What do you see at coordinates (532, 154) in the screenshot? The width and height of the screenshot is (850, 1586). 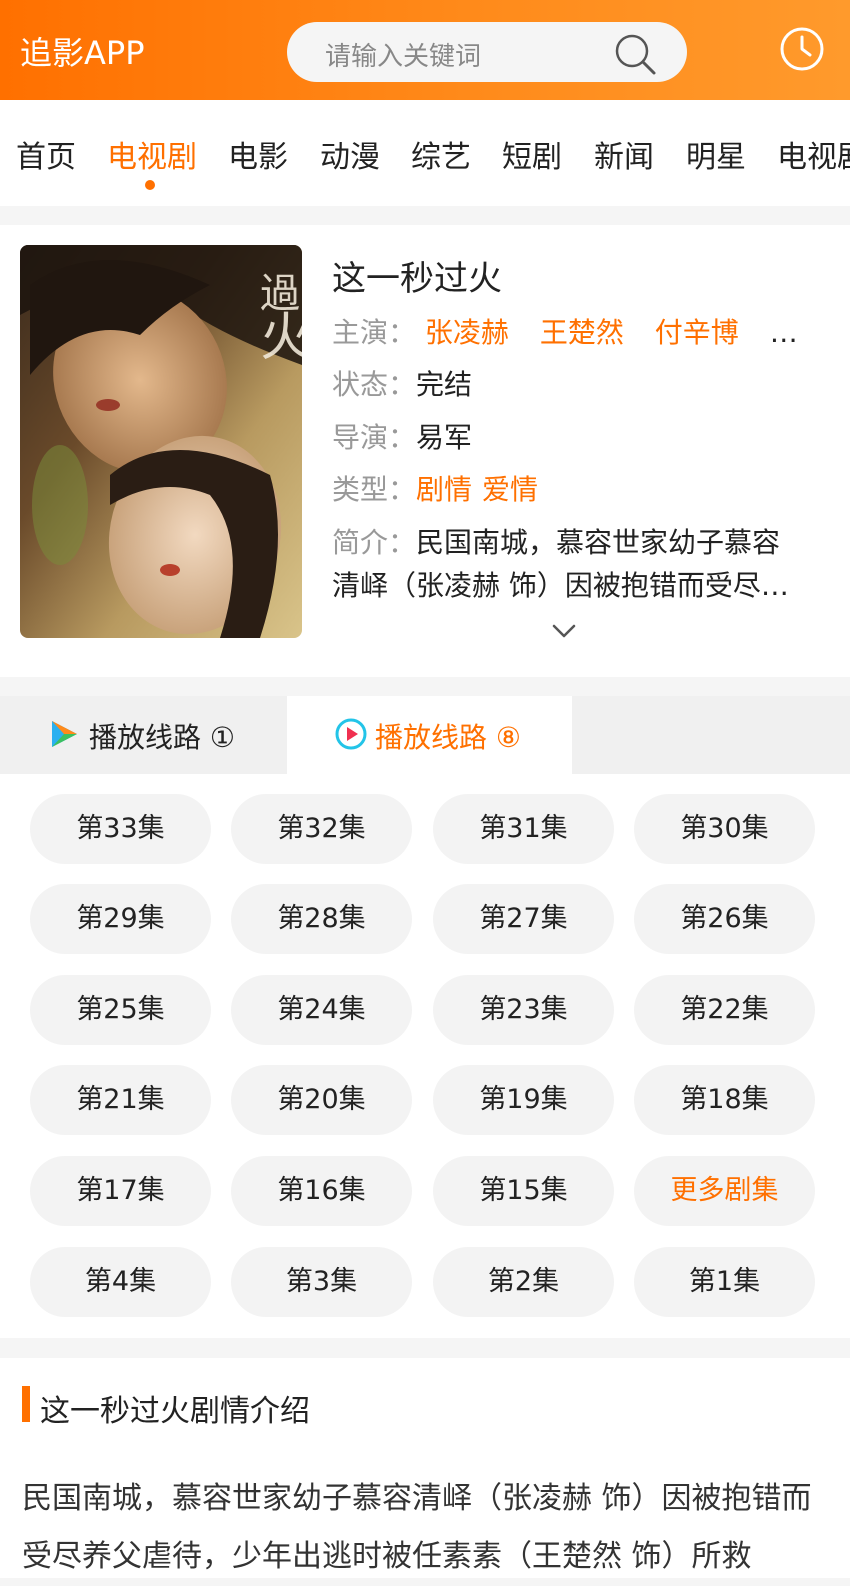 I see `nav-item-short: 短剧` at bounding box center [532, 154].